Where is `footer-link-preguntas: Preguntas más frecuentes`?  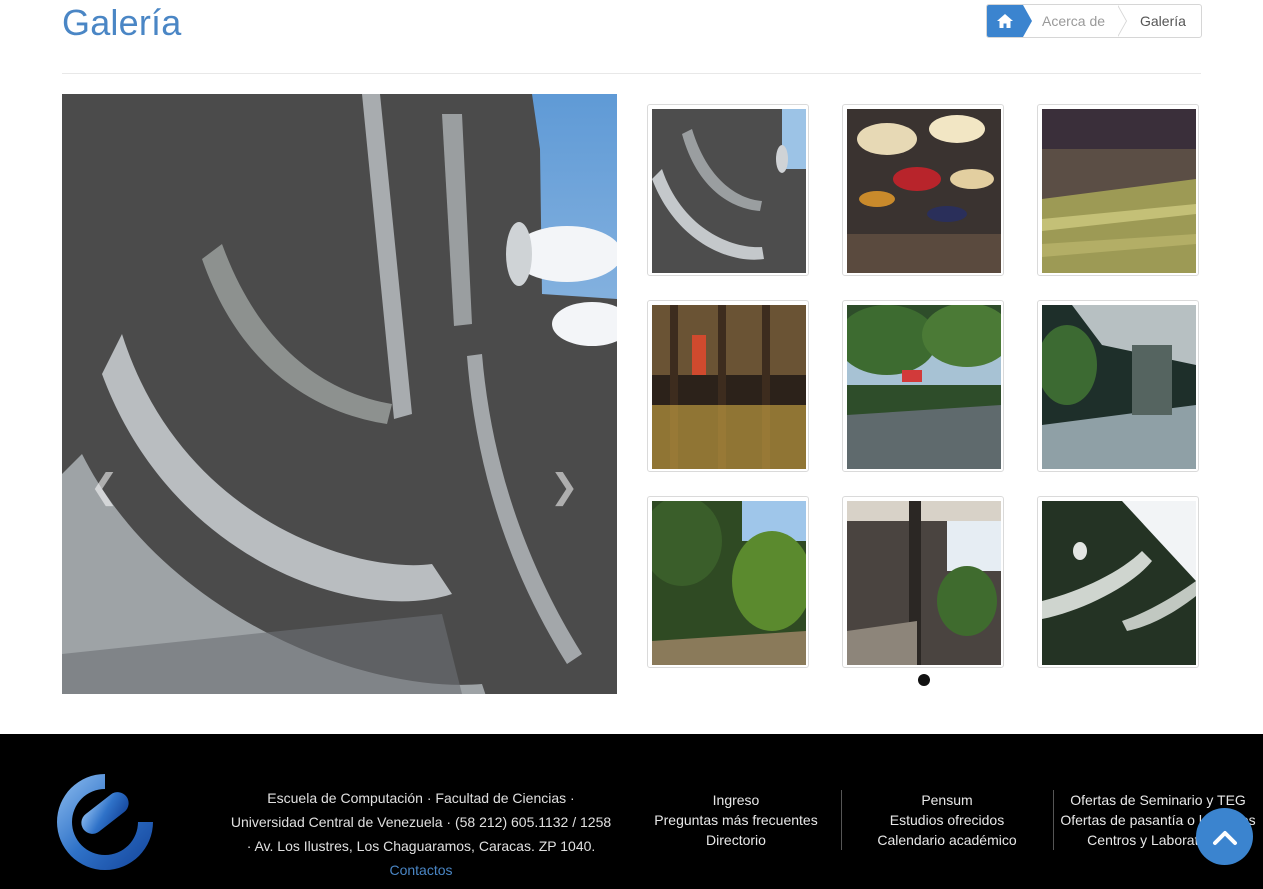
footer-link-preguntas: Preguntas más frecuentes is located at coordinates (736, 820).